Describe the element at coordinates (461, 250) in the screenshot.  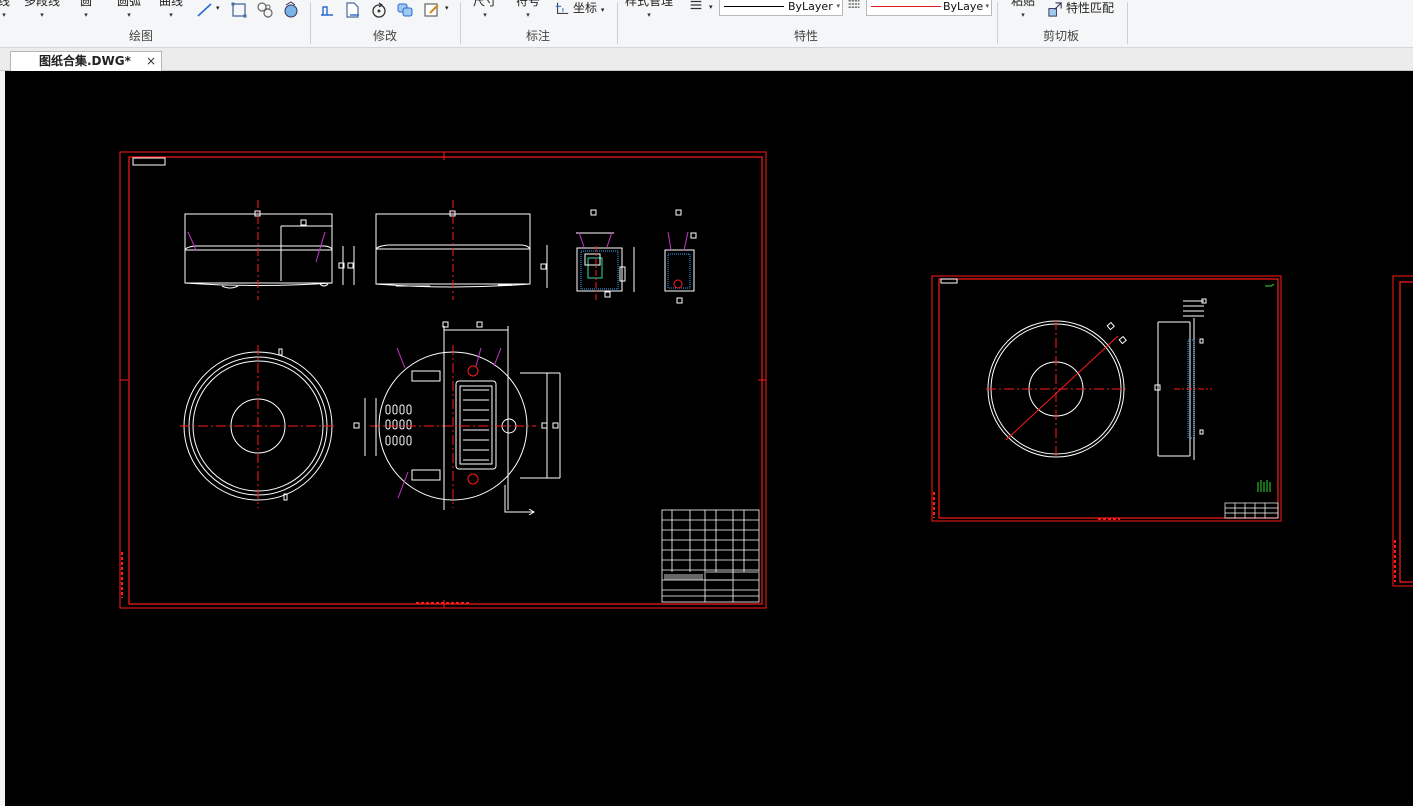
I see `front-elevation-view` at that location.